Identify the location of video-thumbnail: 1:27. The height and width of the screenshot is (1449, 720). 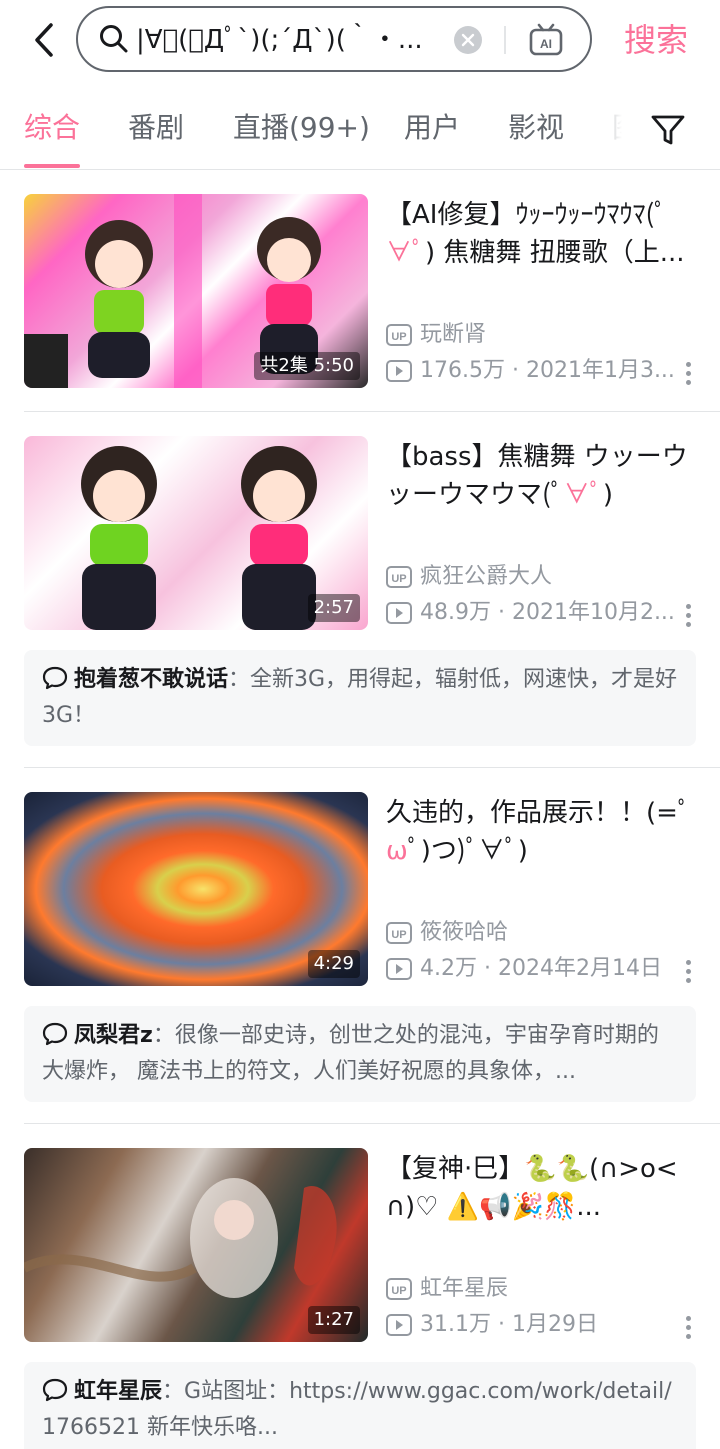
(196, 1245).